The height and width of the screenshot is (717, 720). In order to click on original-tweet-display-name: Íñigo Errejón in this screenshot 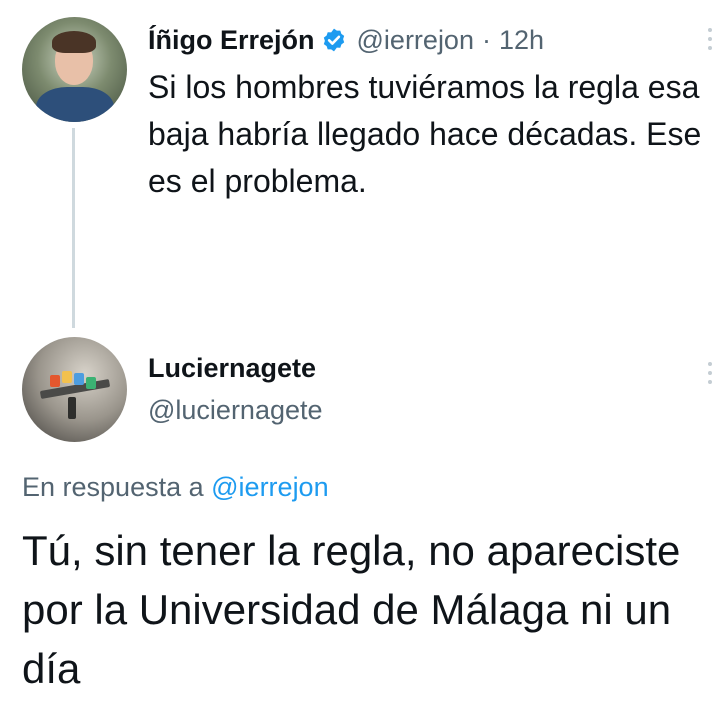, I will do `click(231, 40)`.